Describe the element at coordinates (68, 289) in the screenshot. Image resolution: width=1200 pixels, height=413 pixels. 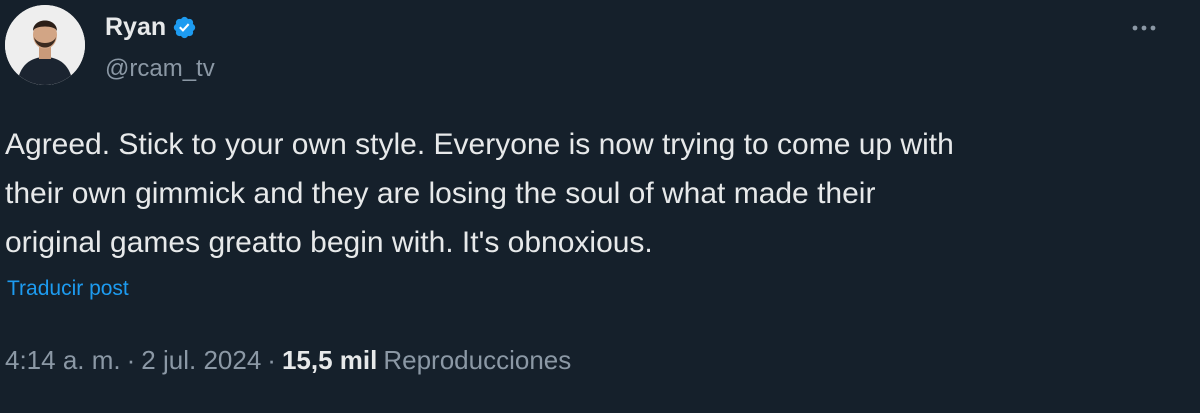
I see `translate-post-link: Traducir post` at that location.